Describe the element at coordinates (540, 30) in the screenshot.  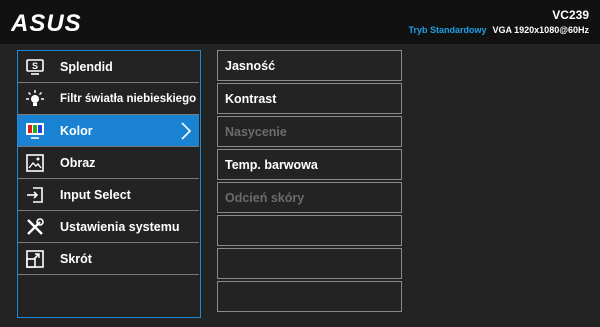
I see `input-signal-label: VGA 1920x1080@60Hz` at that location.